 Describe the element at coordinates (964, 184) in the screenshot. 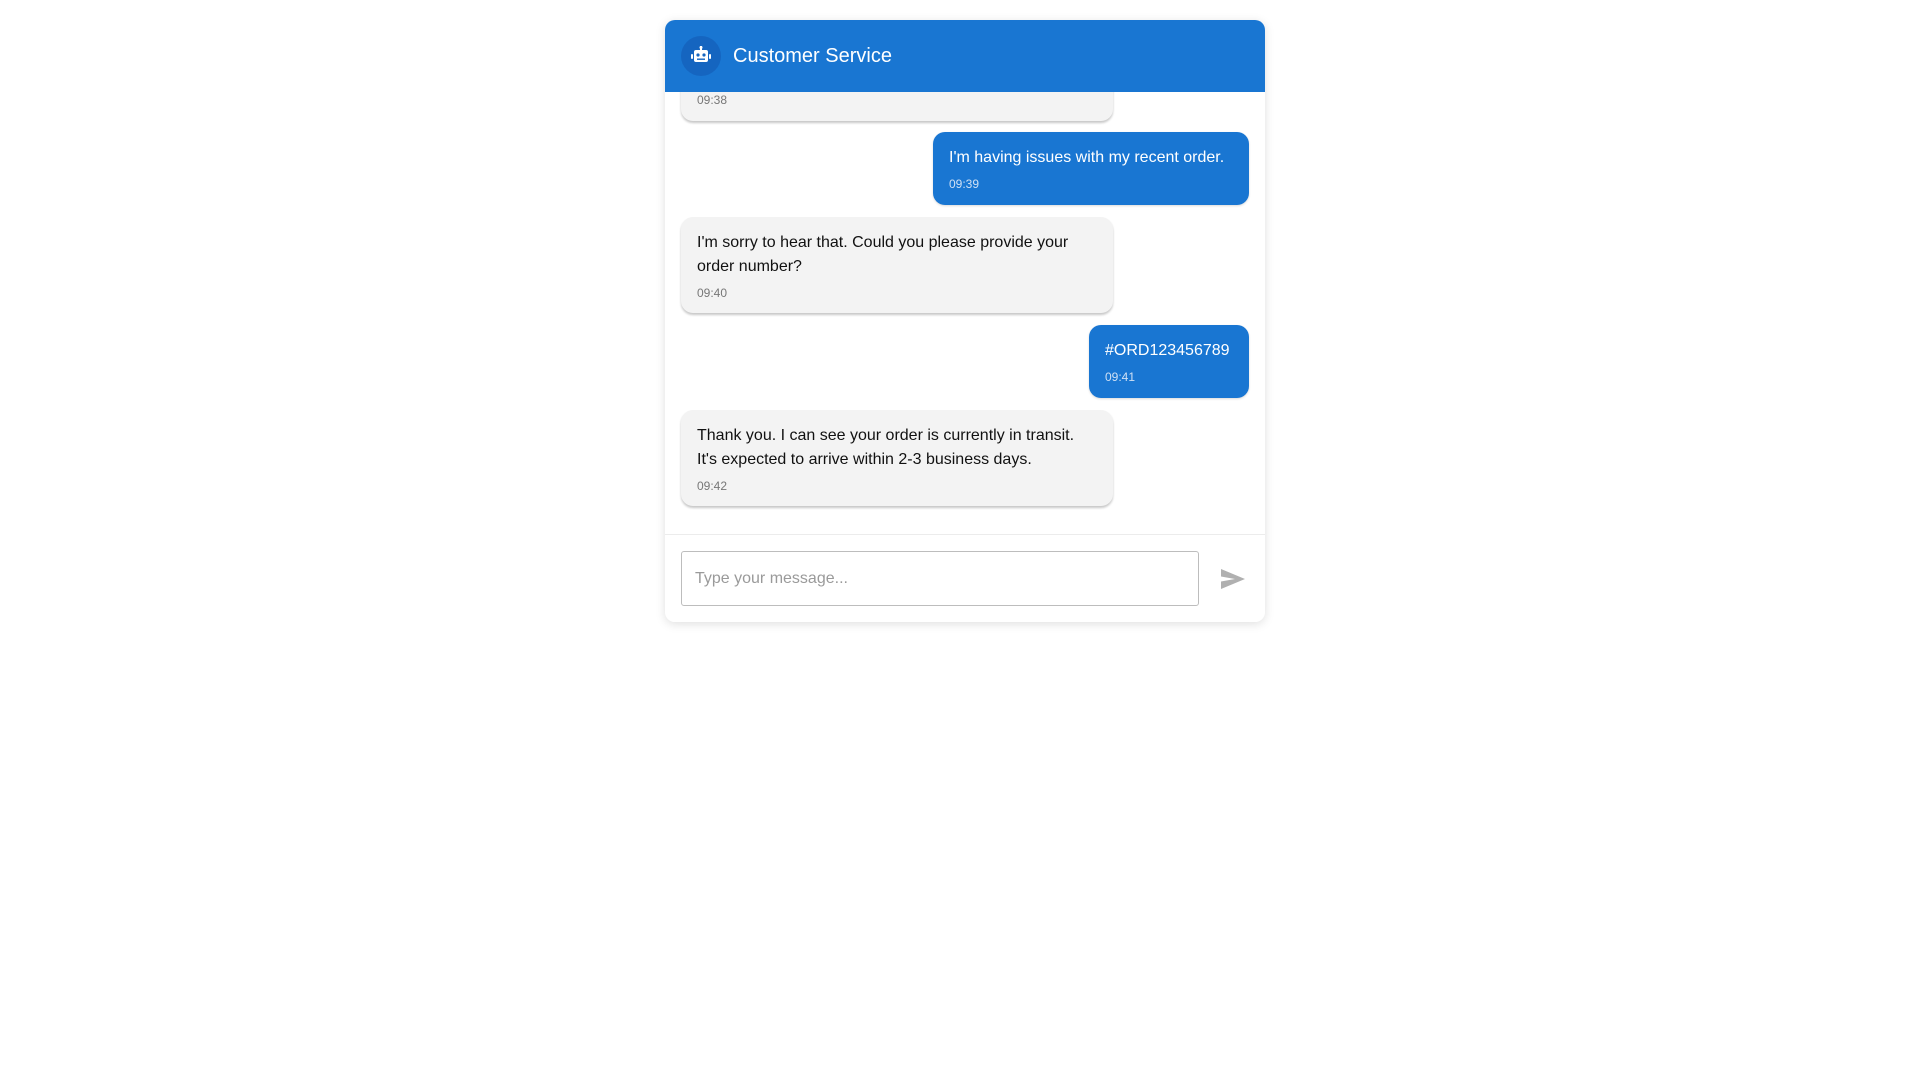

I see `message-time: 09:39` at that location.